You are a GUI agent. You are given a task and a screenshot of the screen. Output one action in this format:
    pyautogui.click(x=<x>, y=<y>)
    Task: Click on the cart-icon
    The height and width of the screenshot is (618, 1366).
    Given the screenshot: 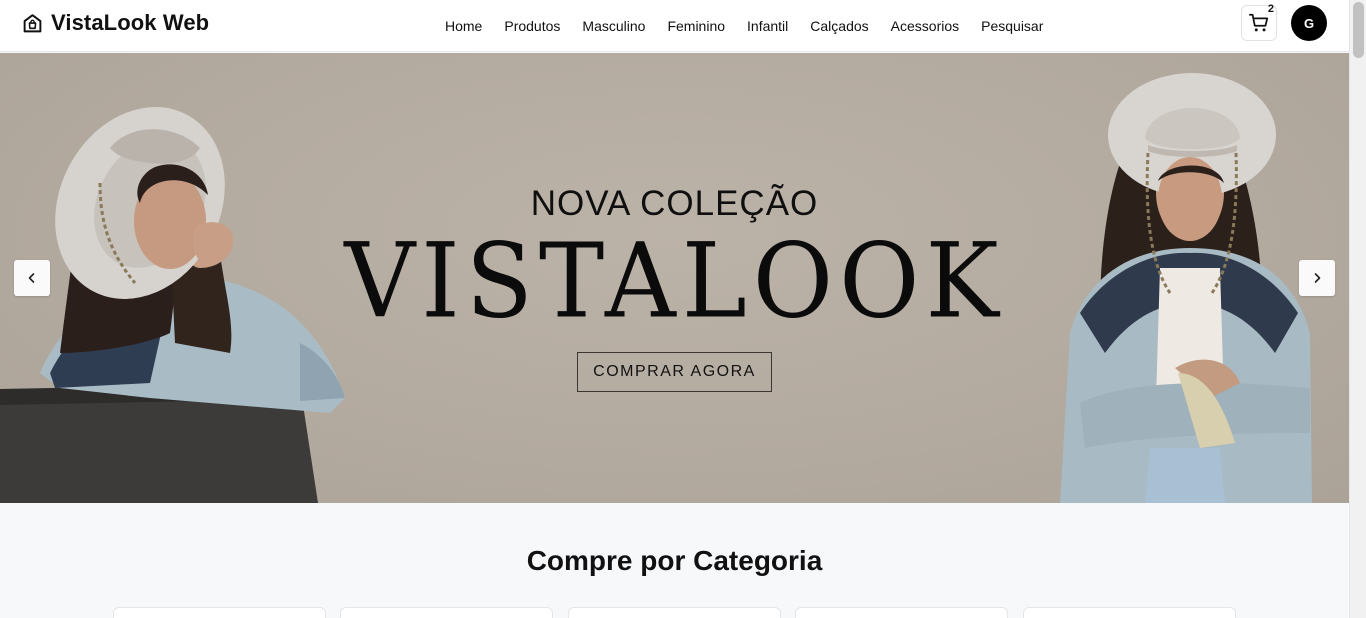 What is the action you would take?
    pyautogui.click(x=1258, y=22)
    